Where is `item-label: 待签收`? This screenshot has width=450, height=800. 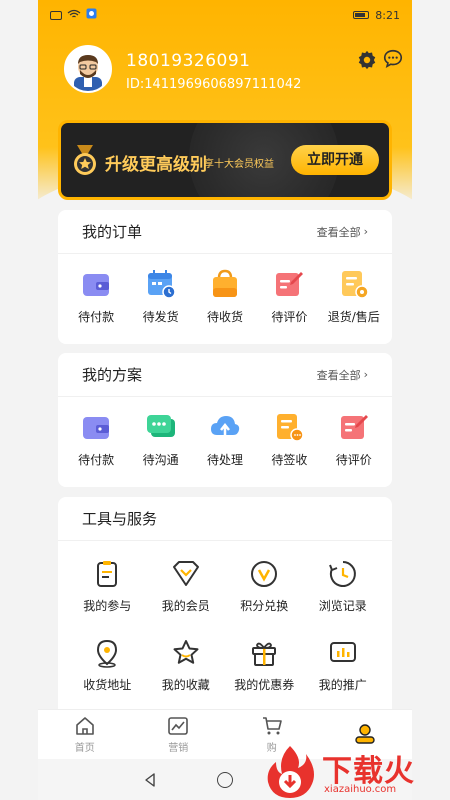 item-label: 待签收 is located at coordinates (289, 460).